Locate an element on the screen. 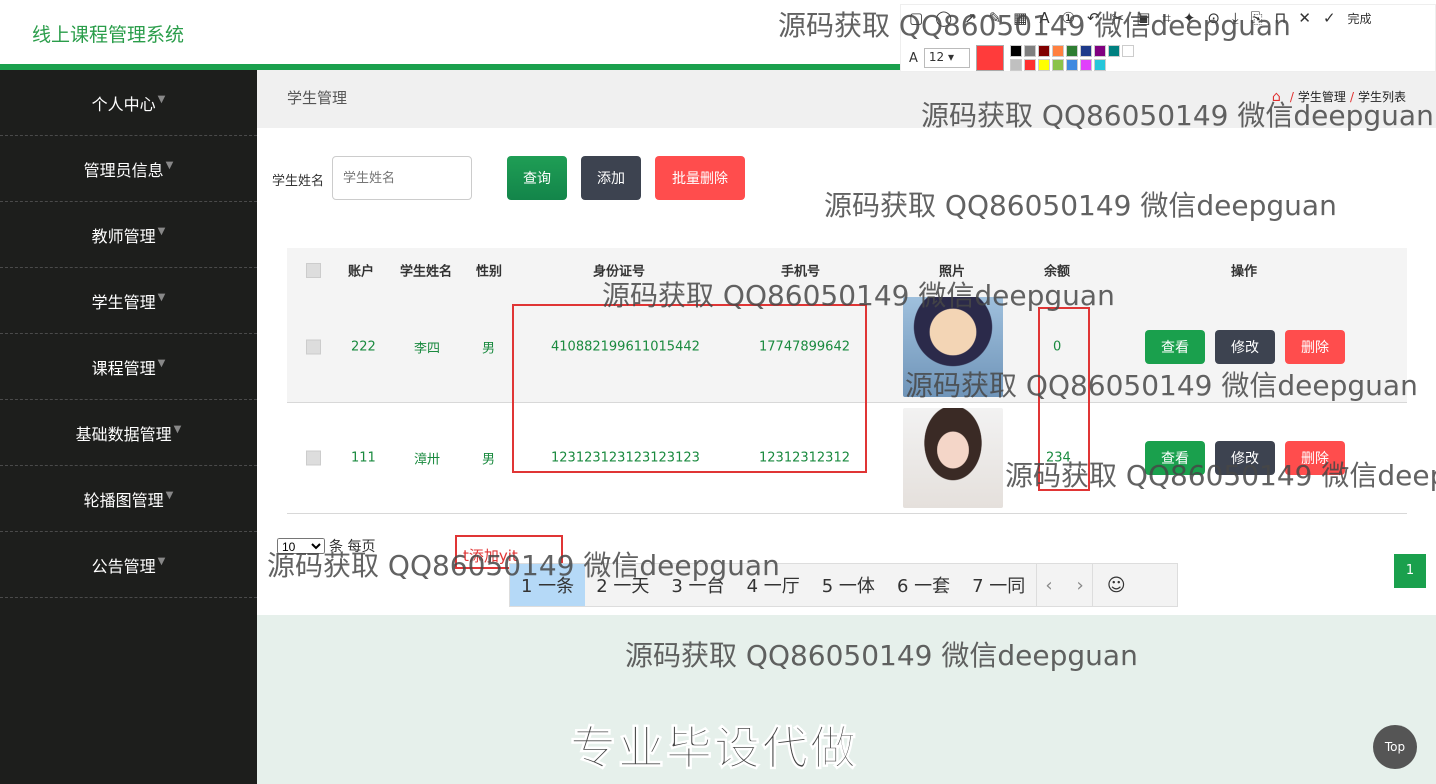 The width and height of the screenshot is (1436, 784). download-icon: ⤓ is located at coordinates (1235, 18).